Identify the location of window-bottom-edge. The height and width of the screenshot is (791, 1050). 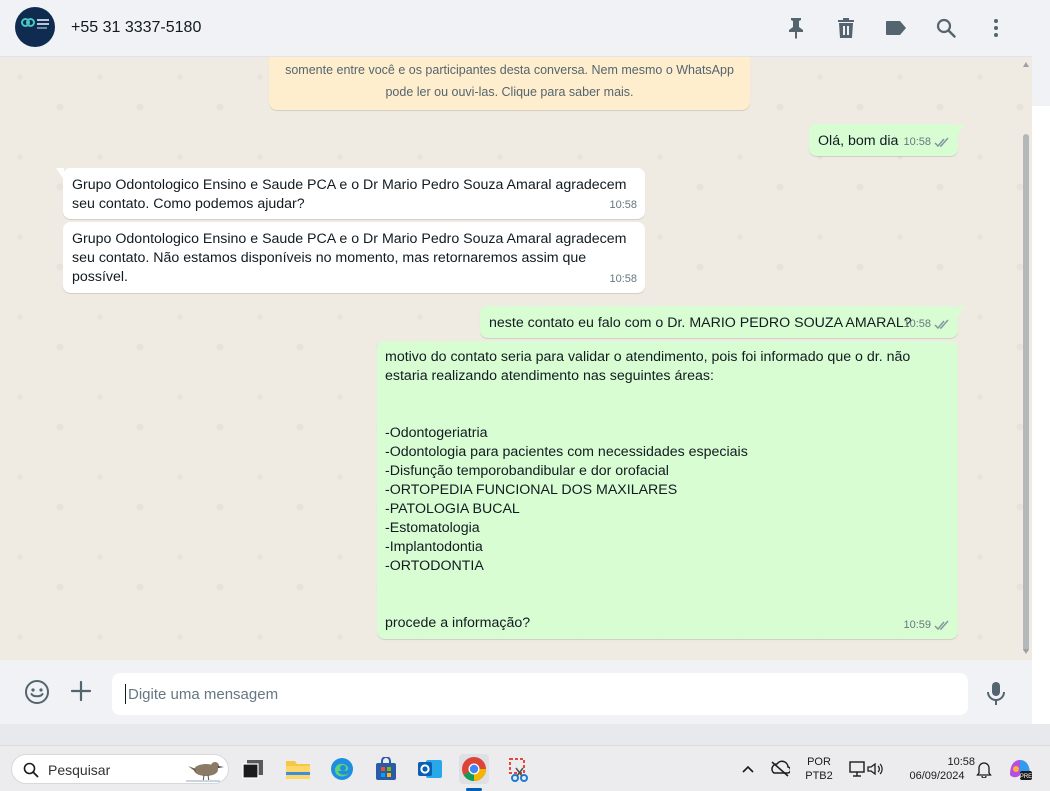
(525, 734).